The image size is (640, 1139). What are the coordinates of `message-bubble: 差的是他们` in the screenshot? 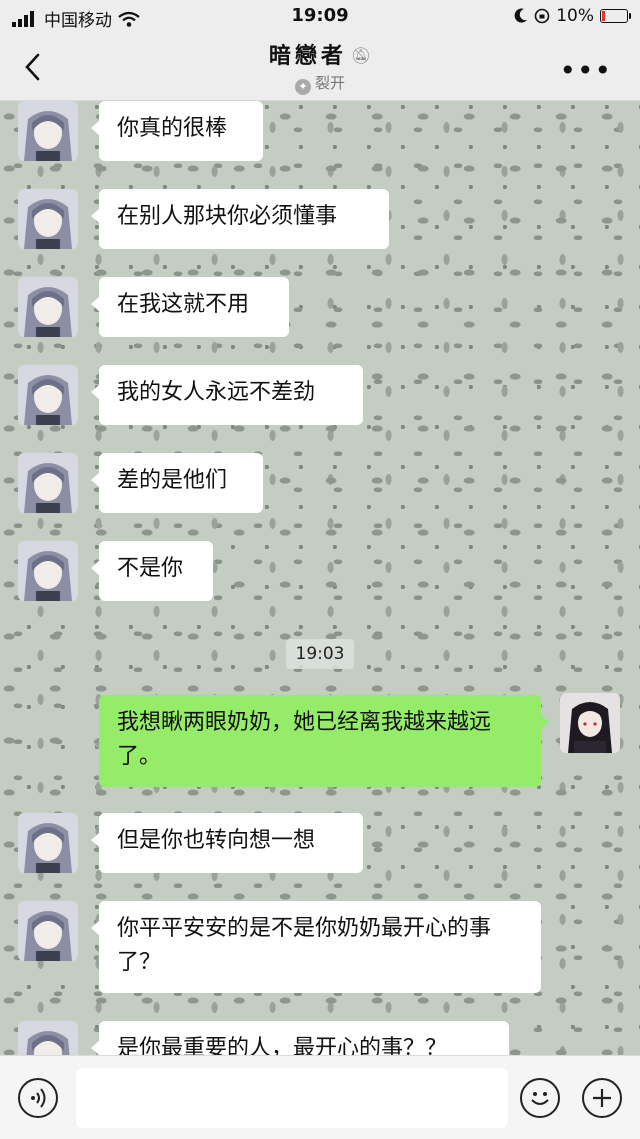 It's located at (177, 483).